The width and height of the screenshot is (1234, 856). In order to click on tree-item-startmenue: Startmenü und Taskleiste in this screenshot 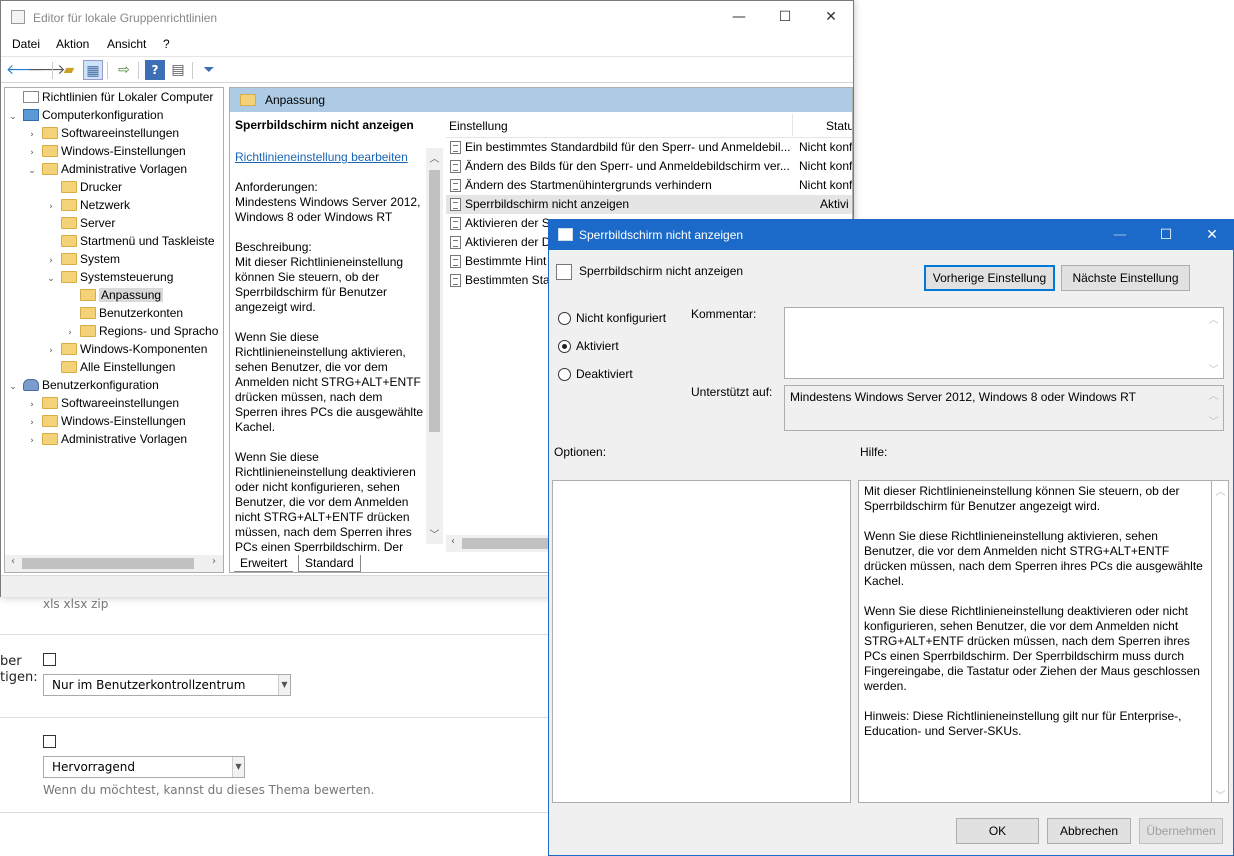, I will do `click(130, 241)`.